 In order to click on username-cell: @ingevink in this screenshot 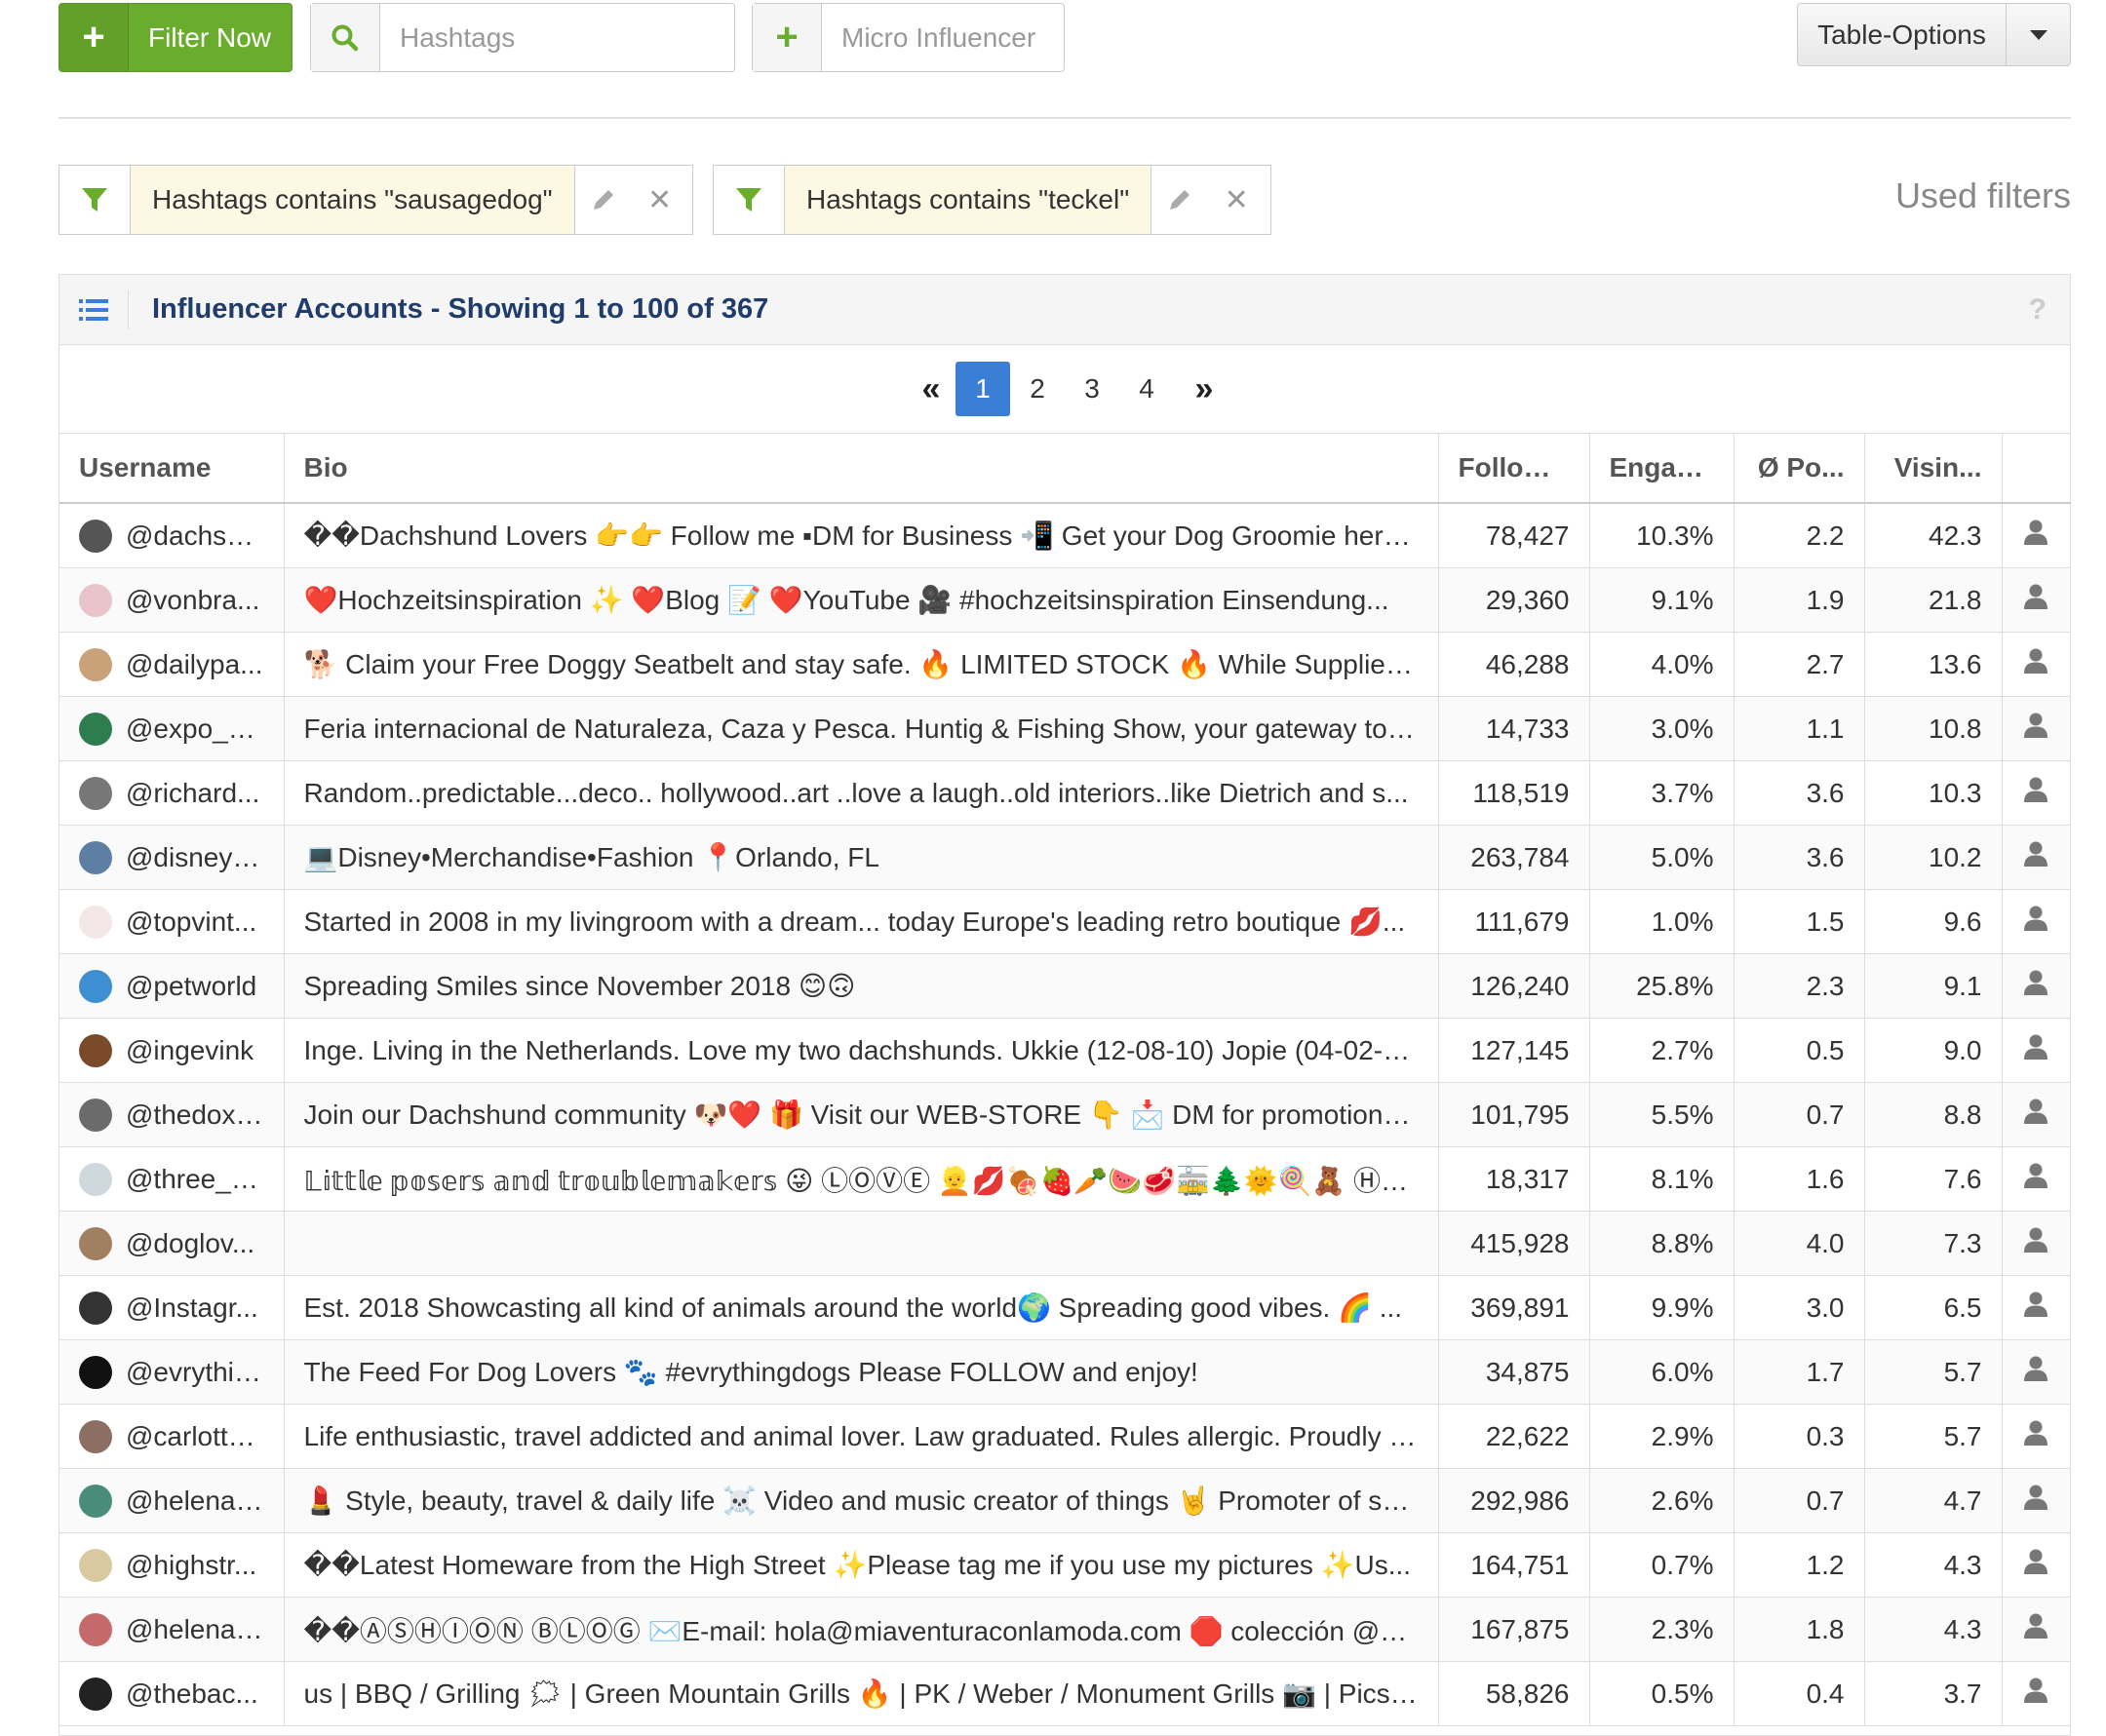, I will do `click(172, 1050)`.